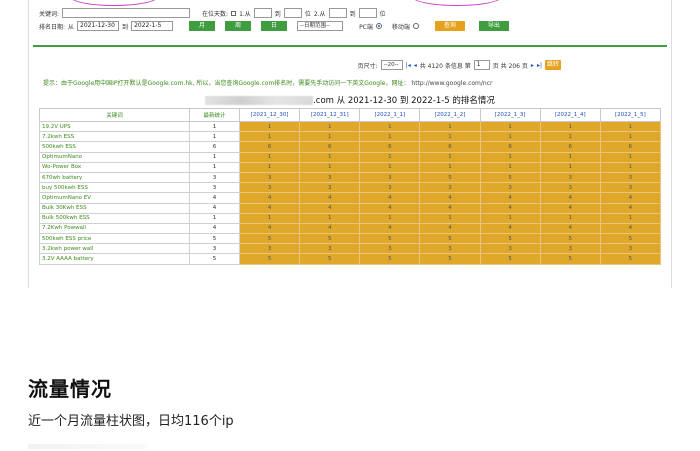 The image size is (700, 451). What do you see at coordinates (378, 26) in the screenshot?
I see `pc-radio` at bounding box center [378, 26].